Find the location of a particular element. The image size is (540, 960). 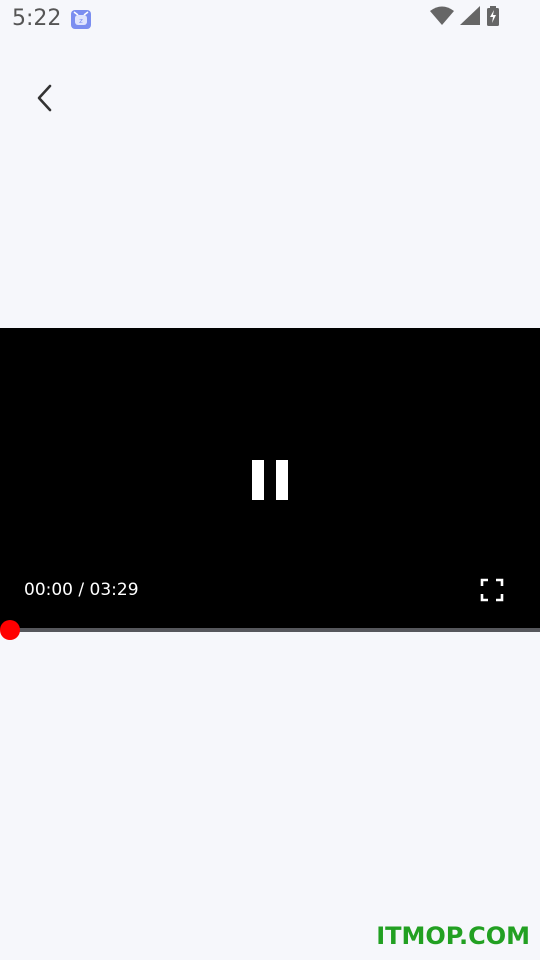

svg-text: z is located at coordinates (81, 21).